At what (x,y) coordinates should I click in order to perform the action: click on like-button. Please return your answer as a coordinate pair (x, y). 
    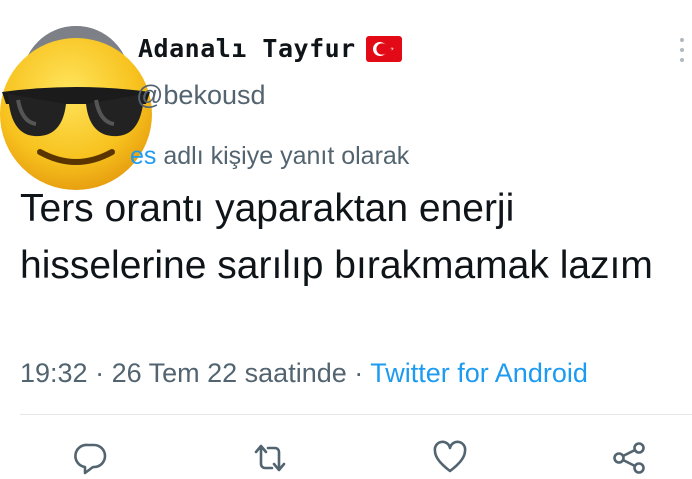
    Looking at the image, I should click on (450, 458).